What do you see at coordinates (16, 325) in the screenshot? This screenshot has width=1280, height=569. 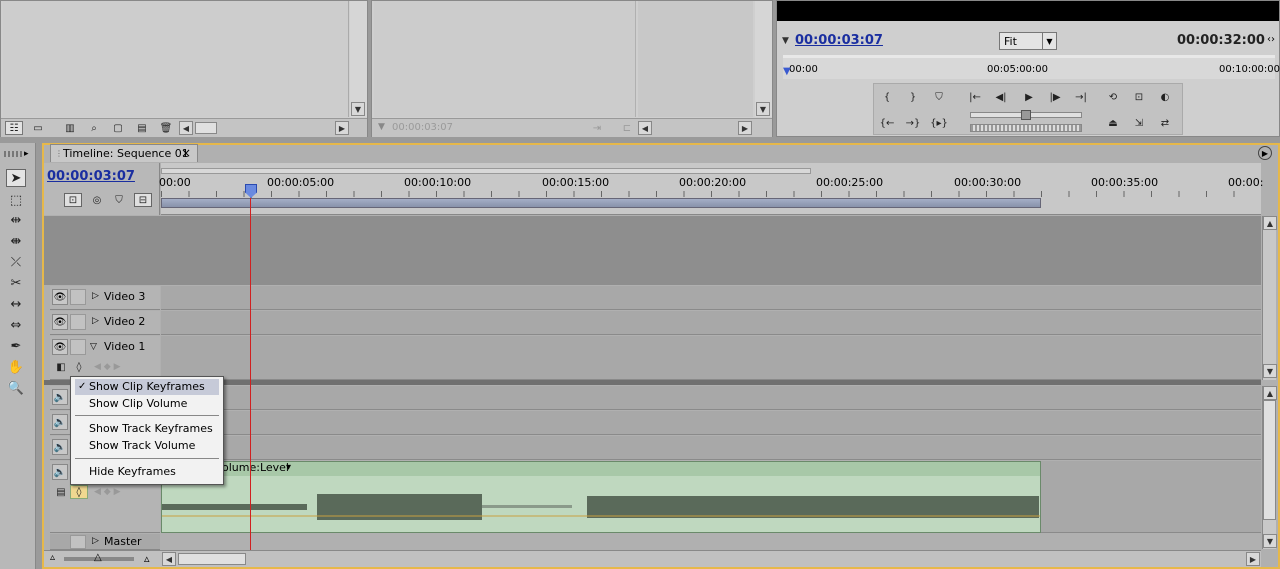 I see `slide-tool-icon: ⇔` at bounding box center [16, 325].